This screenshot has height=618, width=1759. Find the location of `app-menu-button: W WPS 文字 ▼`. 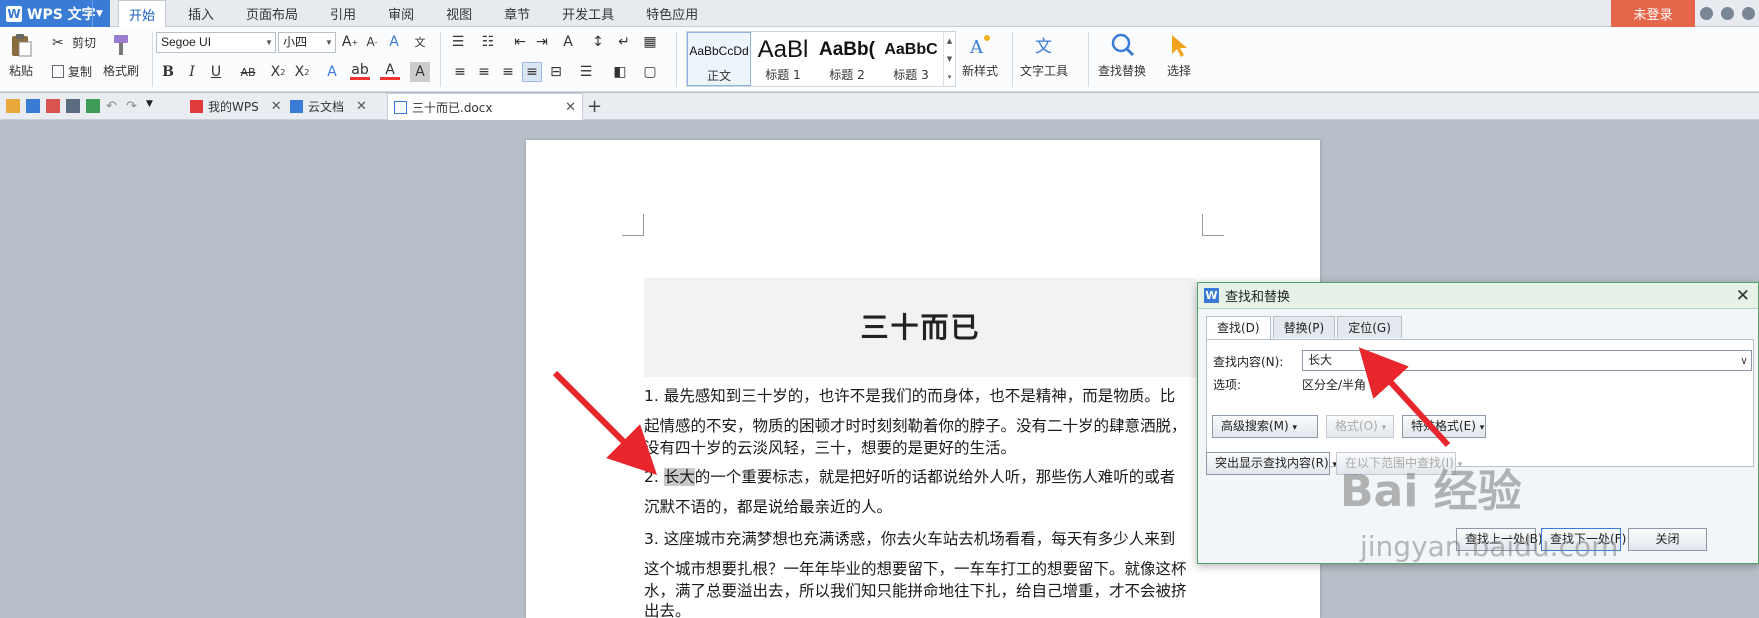

app-menu-button: W WPS 文字 ▼ is located at coordinates (55, 13).